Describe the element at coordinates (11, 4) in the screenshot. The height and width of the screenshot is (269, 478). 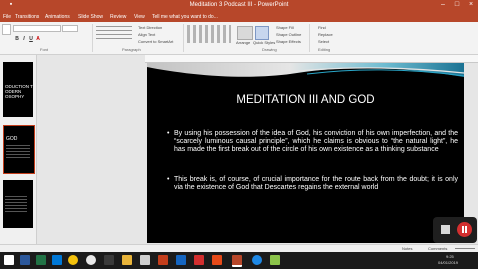
I see `save-icon: ▪` at that location.